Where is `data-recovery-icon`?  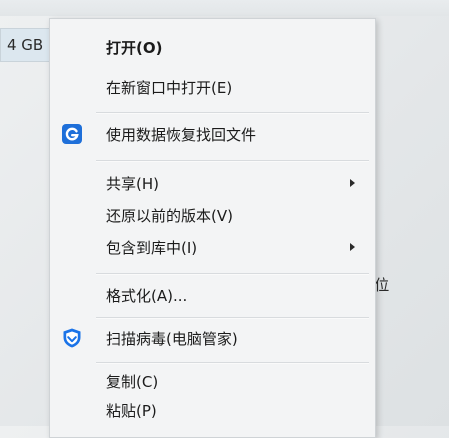
data-recovery-icon is located at coordinates (72, 134).